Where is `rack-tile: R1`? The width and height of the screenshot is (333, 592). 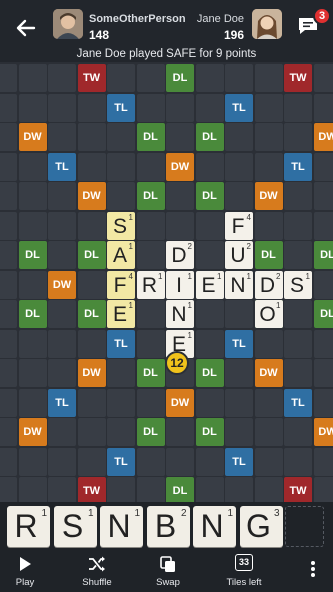 rack-tile: R1 is located at coordinates (28, 526).